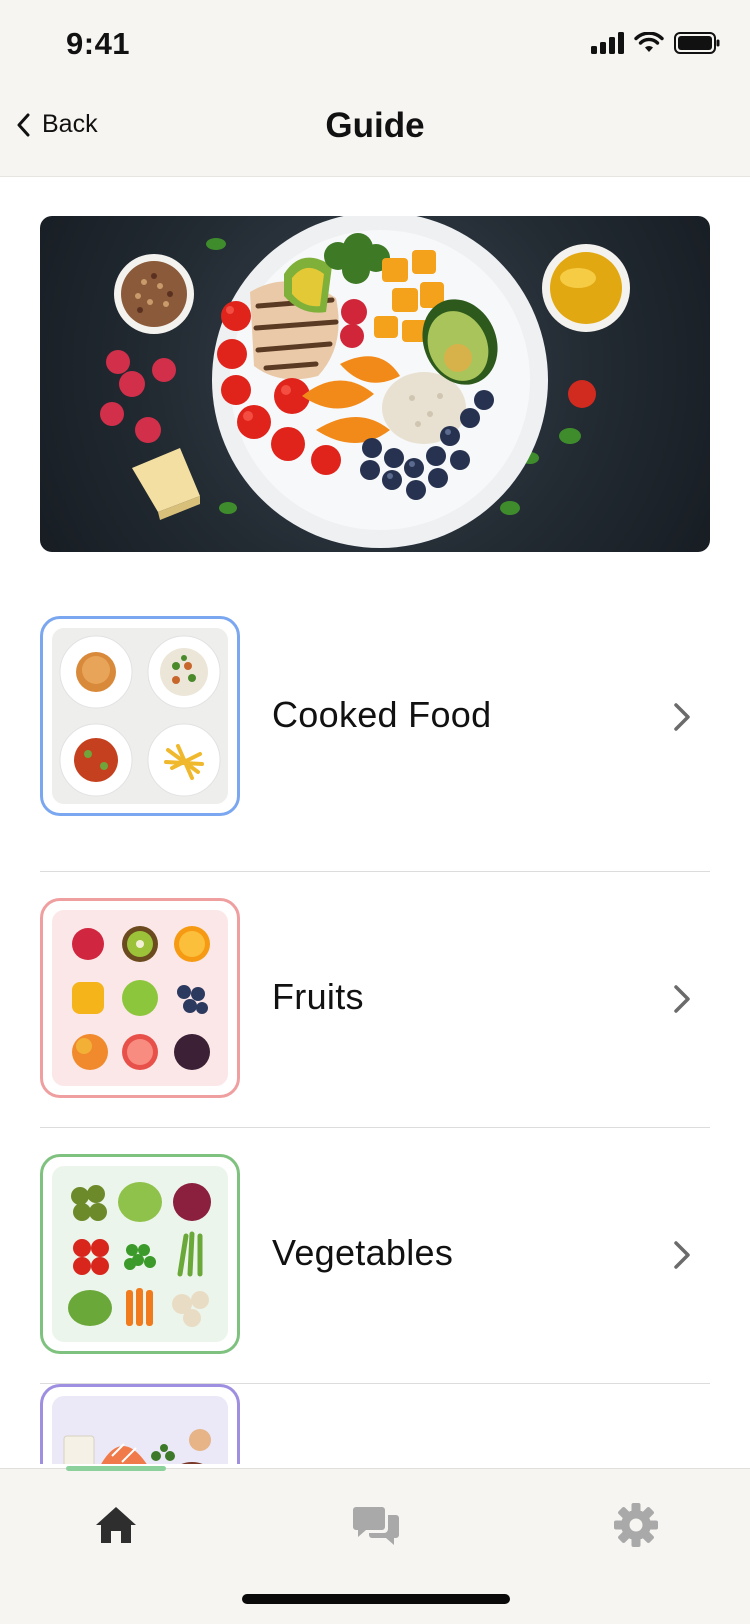 This screenshot has height=1624, width=750. I want to click on tab-chat, so click(376, 1525).